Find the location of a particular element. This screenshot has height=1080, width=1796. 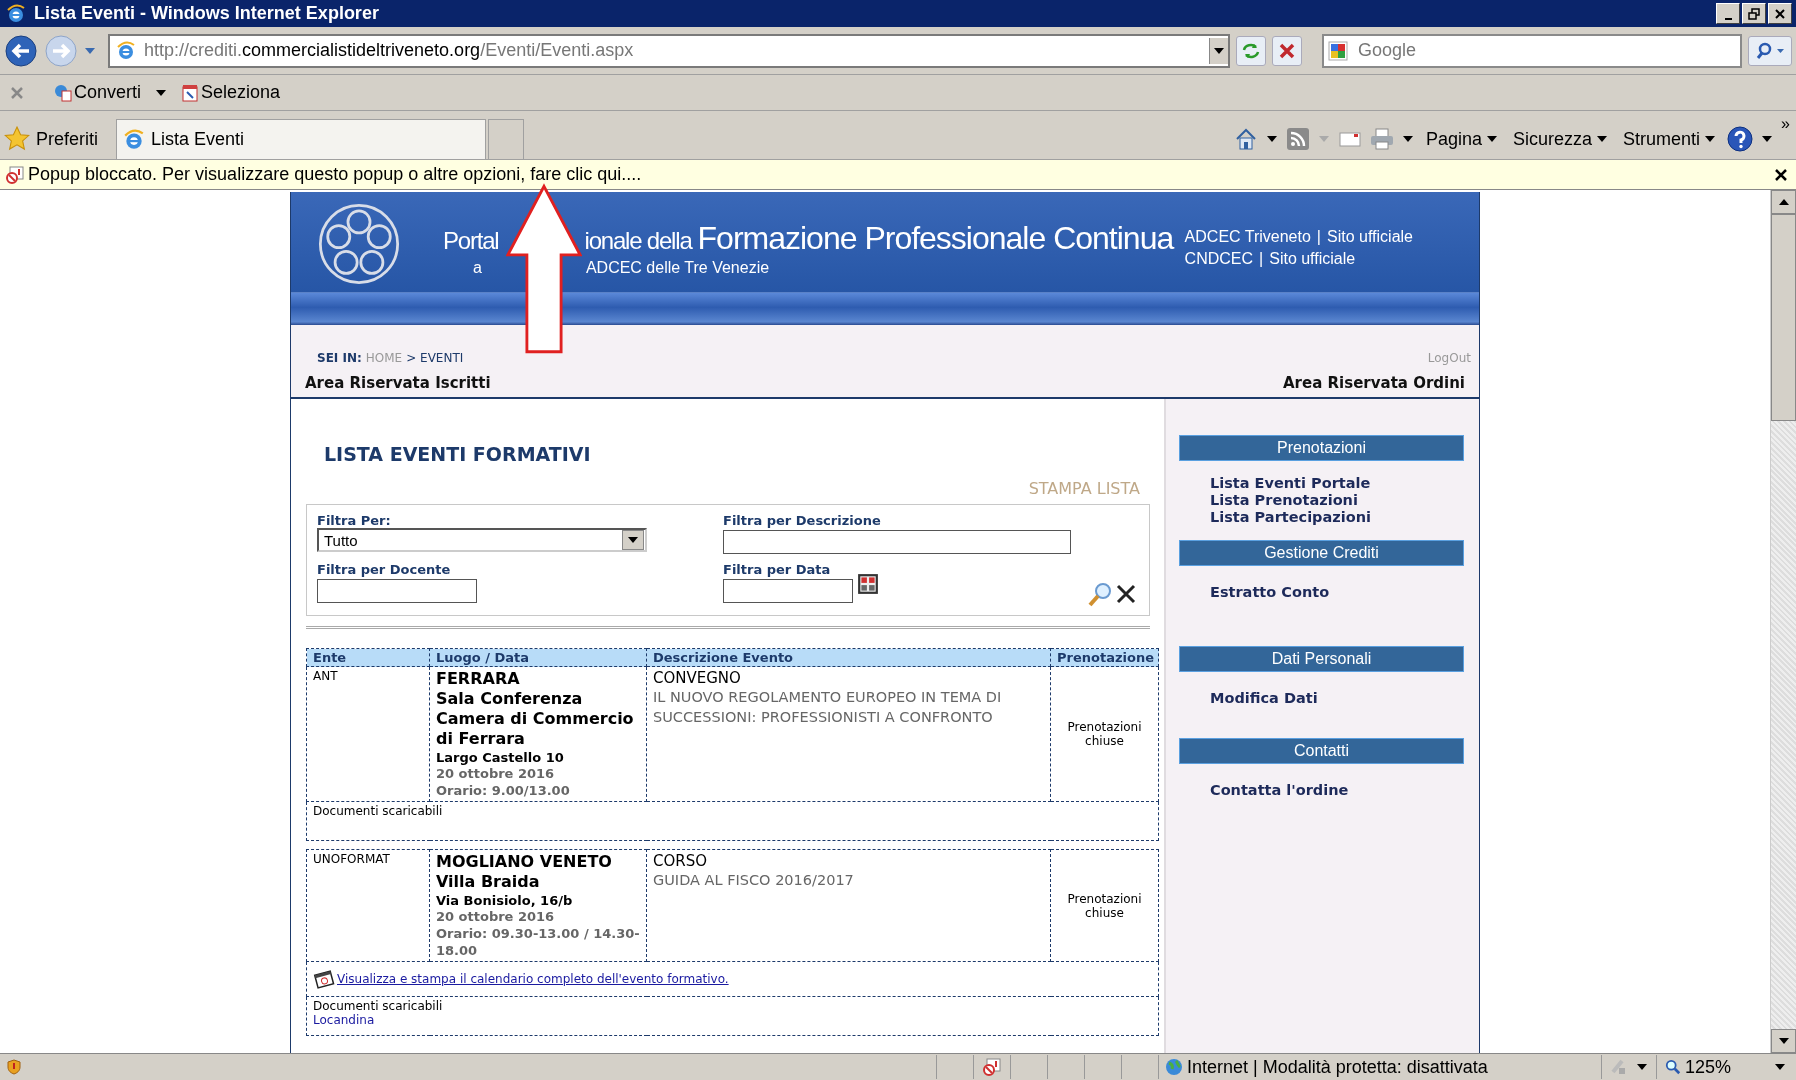

toolbar-overflow: » is located at coordinates (1785, 124).